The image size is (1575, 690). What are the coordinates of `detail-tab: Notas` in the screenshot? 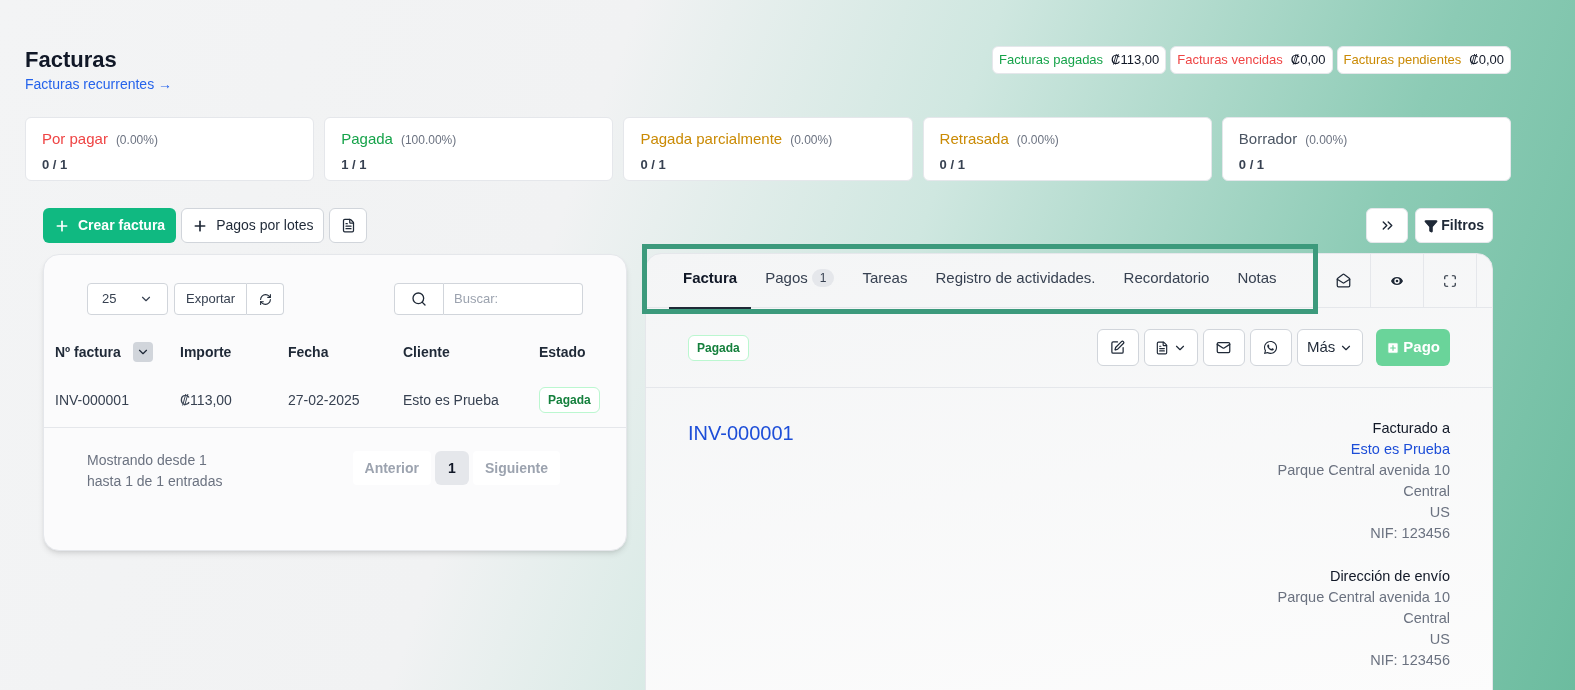 It's located at (1257, 279).